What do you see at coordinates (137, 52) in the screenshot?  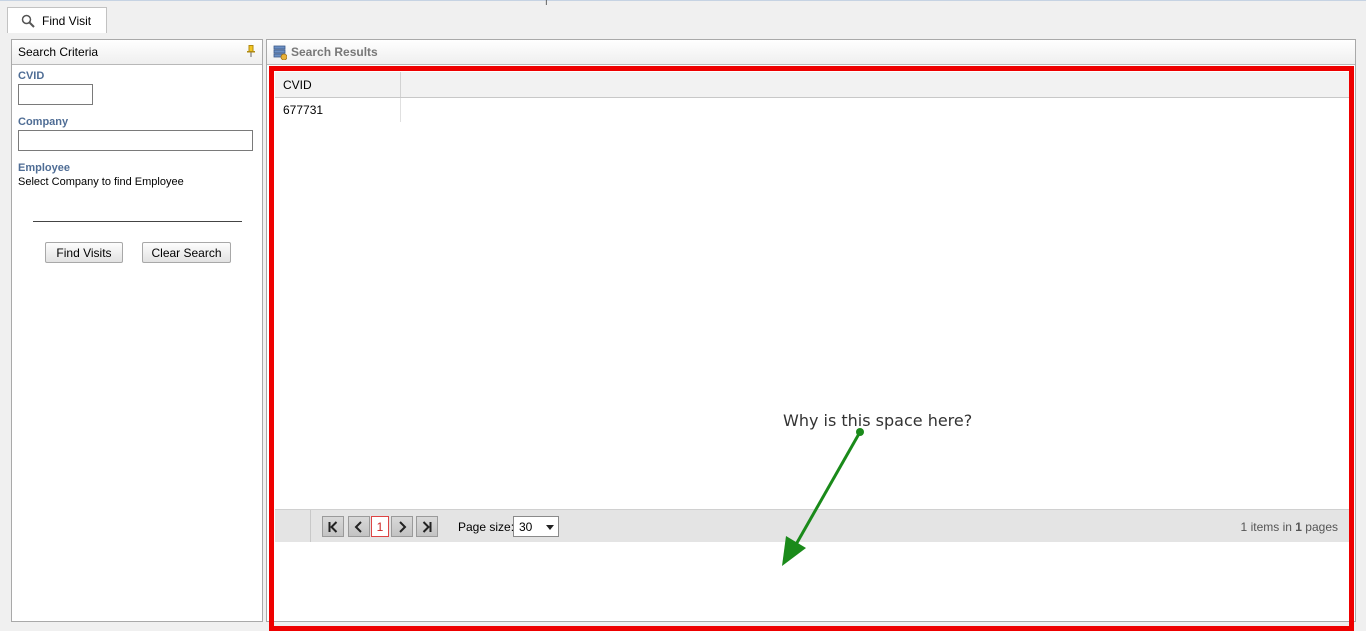 I see `search-criteria-header: Search Criteria` at bounding box center [137, 52].